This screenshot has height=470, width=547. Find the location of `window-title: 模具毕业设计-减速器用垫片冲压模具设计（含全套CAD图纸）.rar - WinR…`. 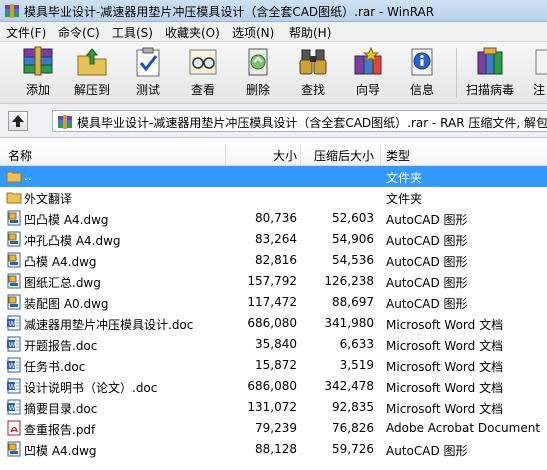

window-title: 模具毕业设计-减速器用垫片冲压模具设计（含全套CAD图纸）.rar - WinR… is located at coordinates (229, 12).